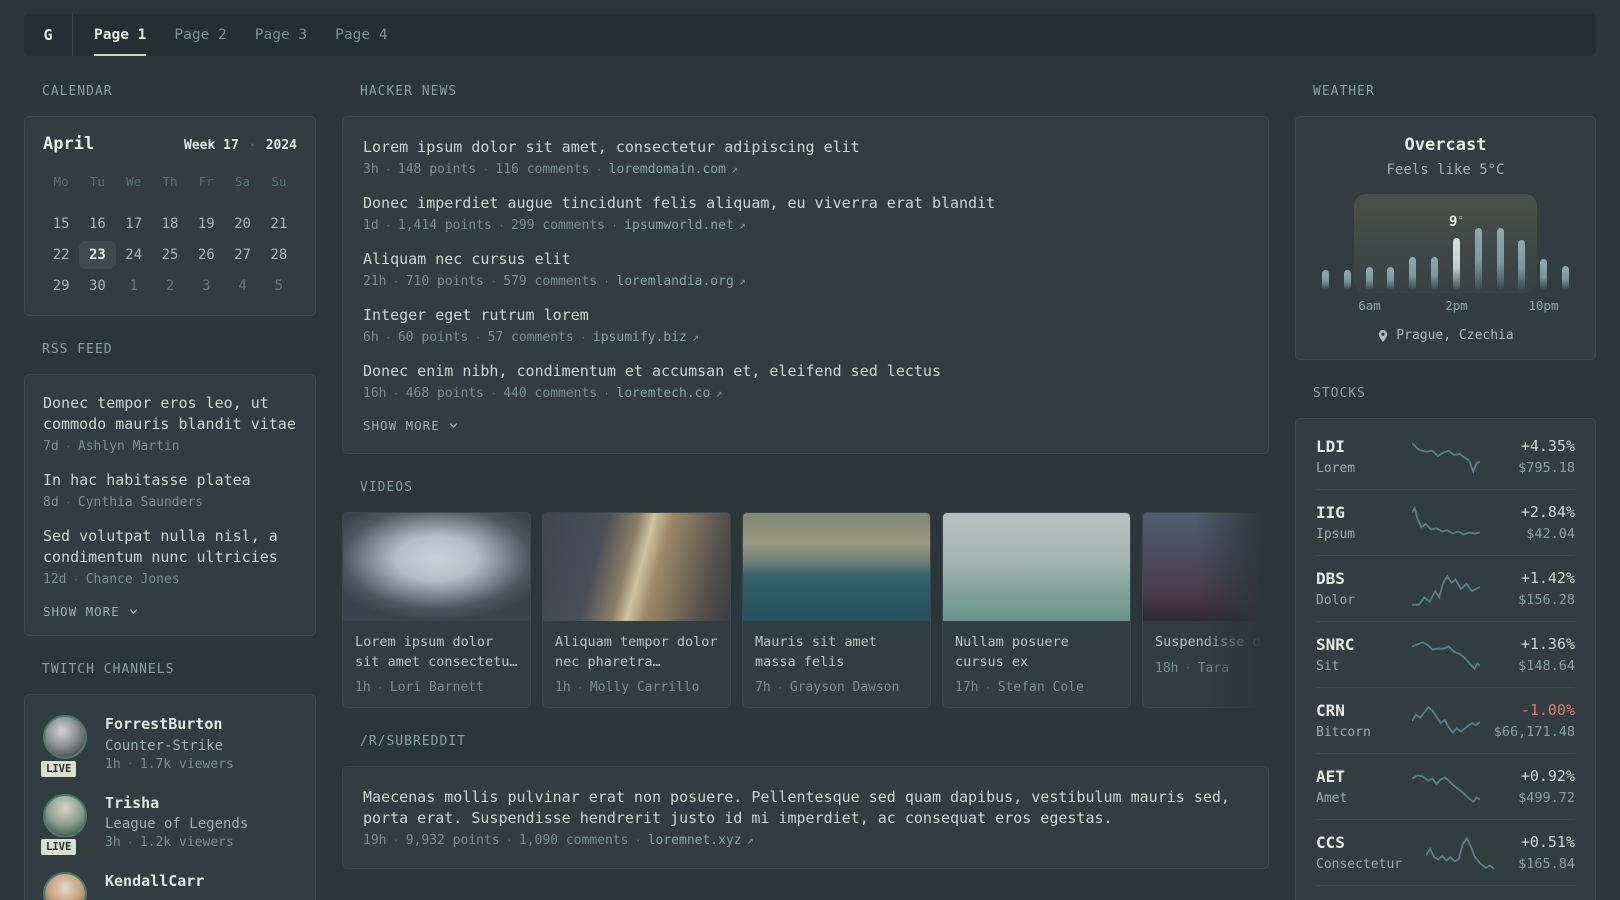  Describe the element at coordinates (170, 480) in the screenshot. I see `rss-item-title: In hac habitasse platea` at that location.